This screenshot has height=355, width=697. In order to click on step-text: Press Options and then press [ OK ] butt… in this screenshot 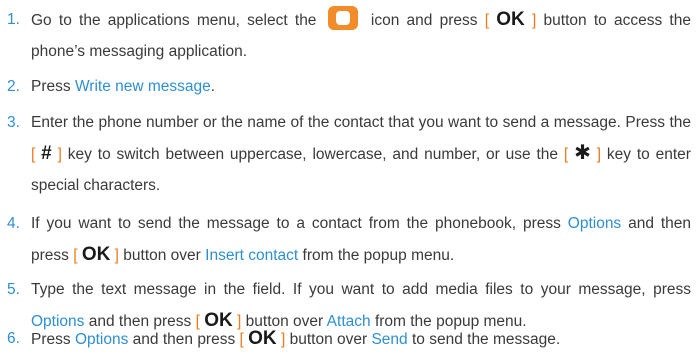, I will do `click(361, 339)`.